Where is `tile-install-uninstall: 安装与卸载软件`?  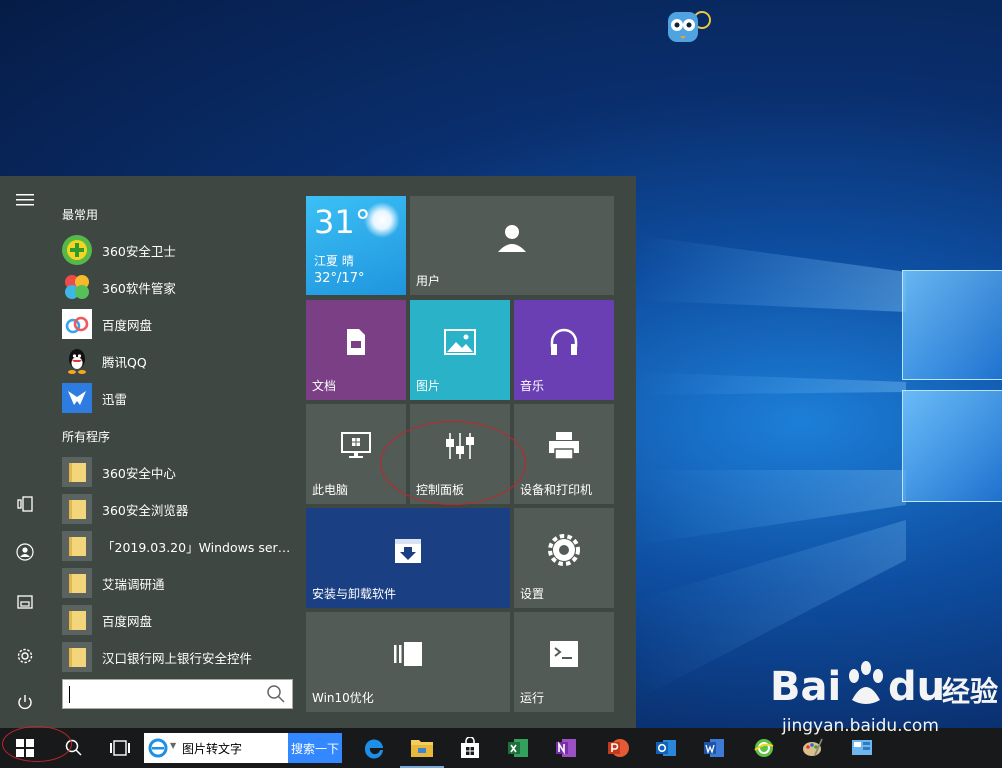 tile-install-uninstall: 安装与卸载软件 is located at coordinates (408, 558).